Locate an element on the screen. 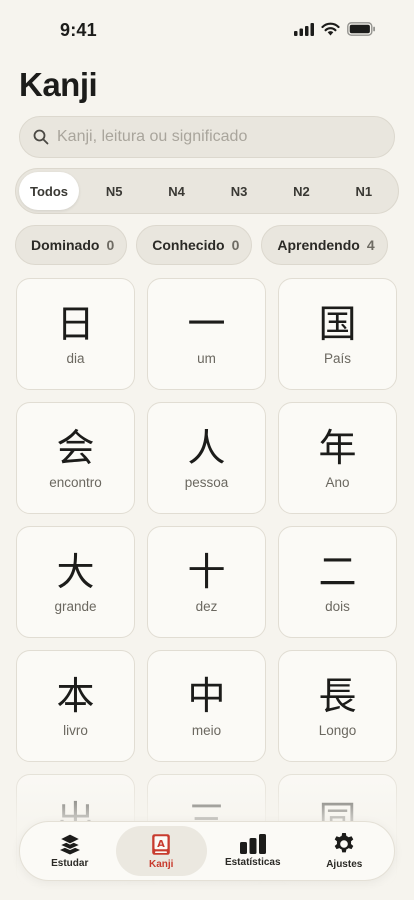 Image resolution: width=414 pixels, height=900 pixels. chip-dominado: Dominado 0 is located at coordinates (71, 245).